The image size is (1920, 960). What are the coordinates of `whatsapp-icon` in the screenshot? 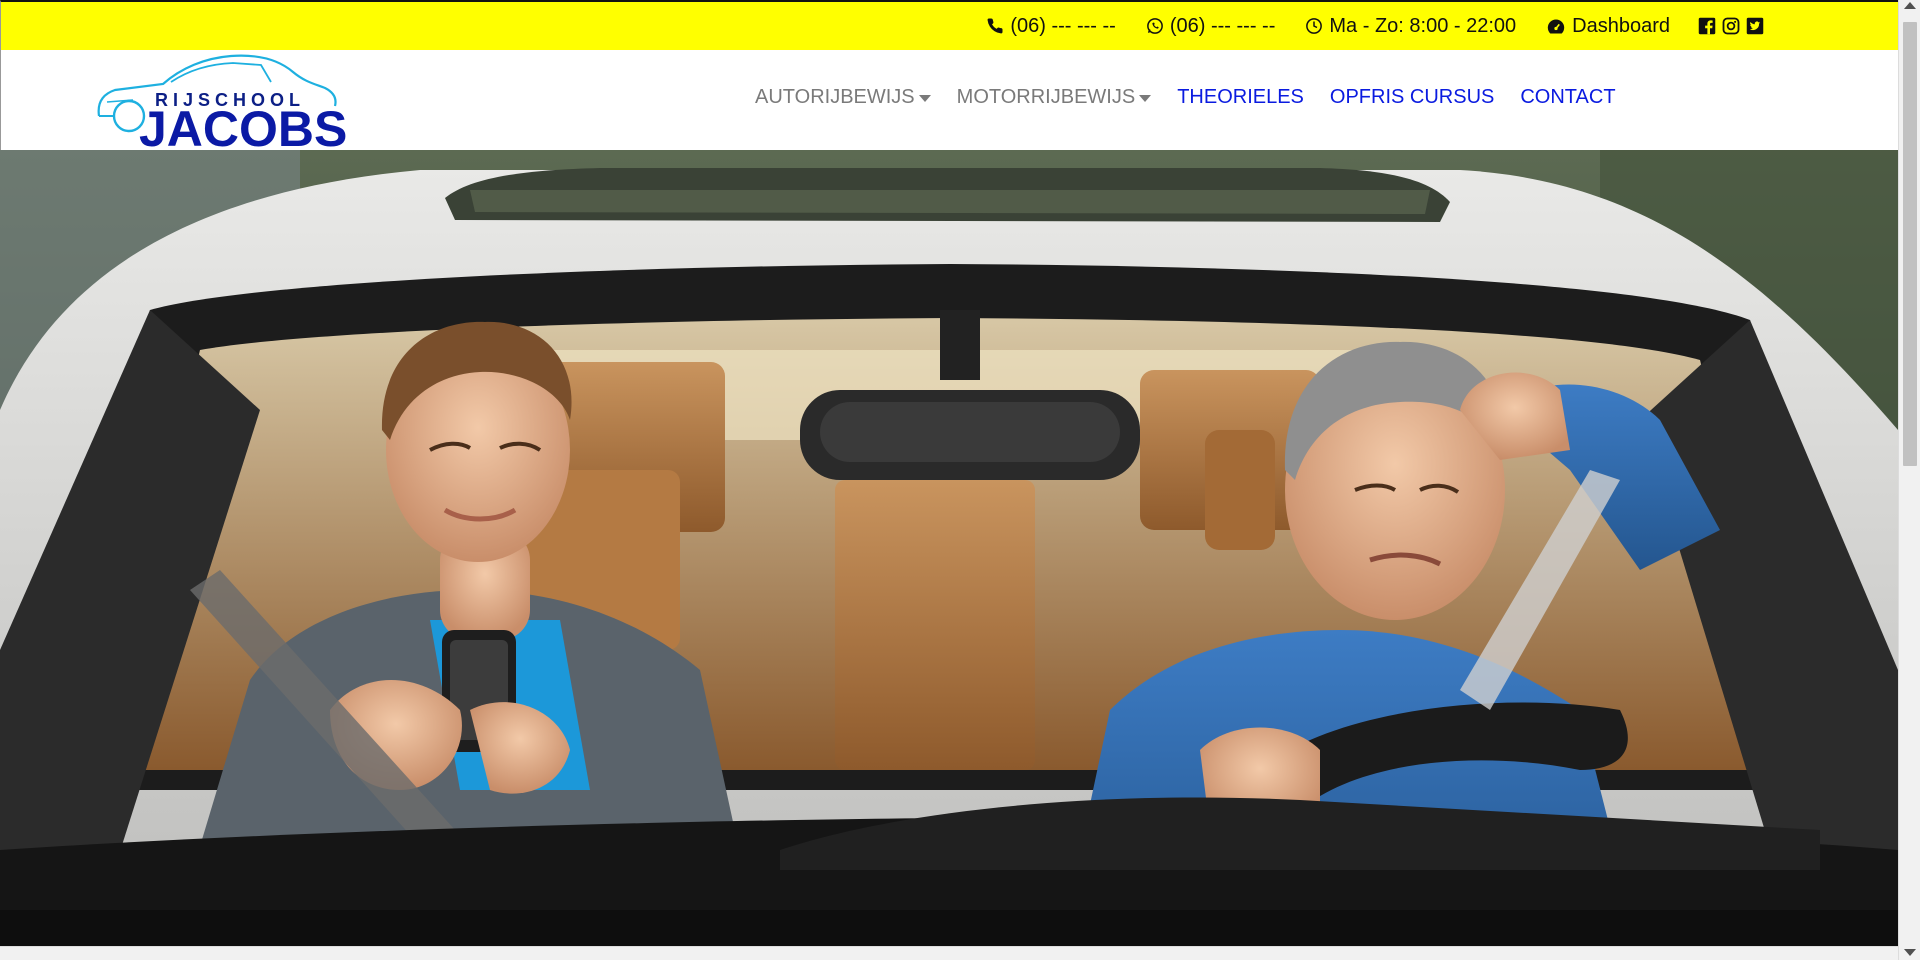 It's located at (1155, 26).